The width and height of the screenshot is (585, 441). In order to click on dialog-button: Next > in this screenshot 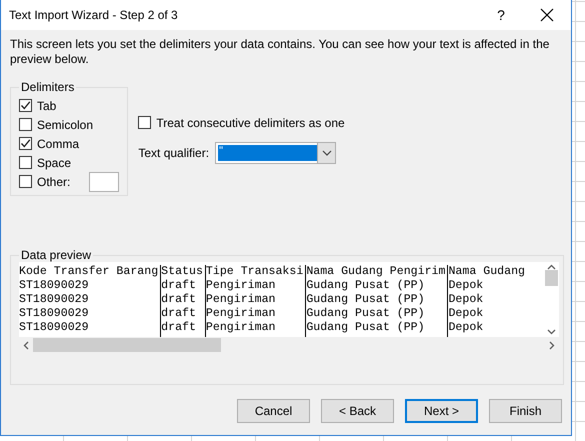, I will do `click(441, 411)`.